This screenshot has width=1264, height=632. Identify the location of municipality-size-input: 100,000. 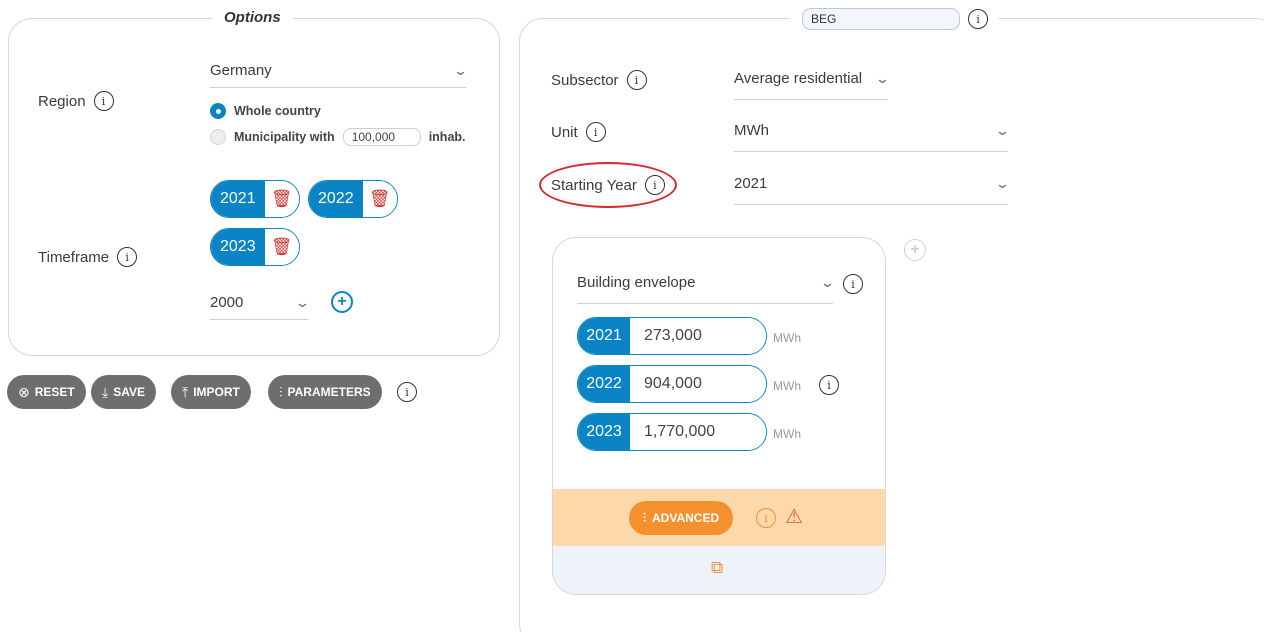
(381, 137).